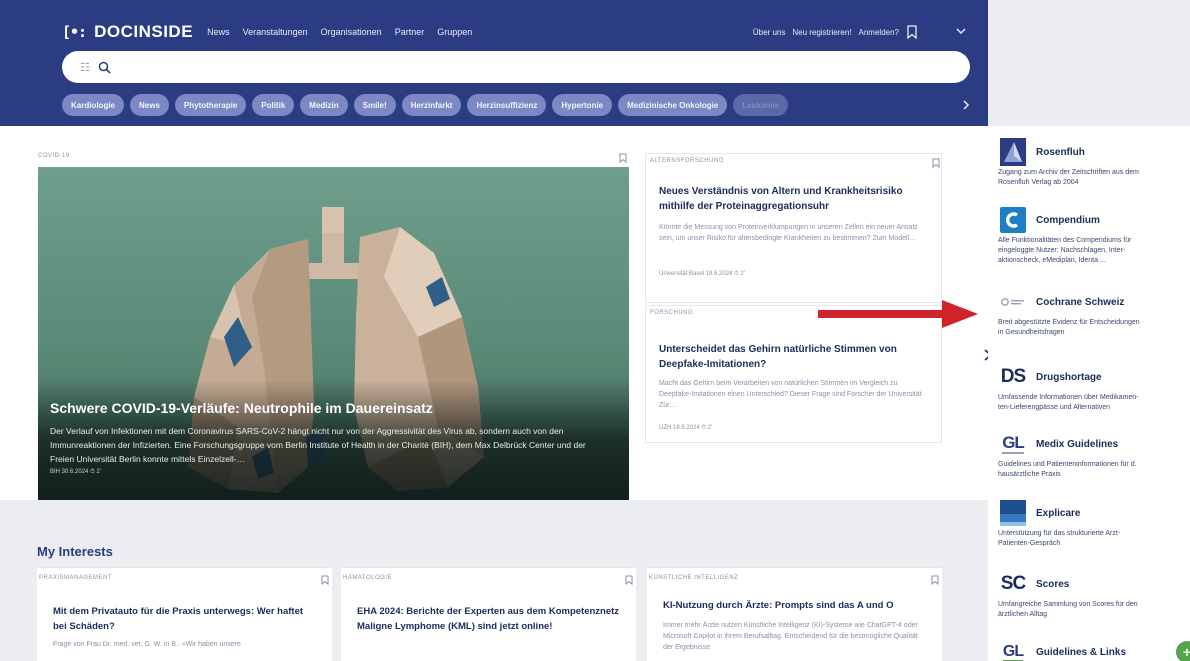 The image size is (1190, 661). I want to click on chevron-right-icon, so click(966, 105).